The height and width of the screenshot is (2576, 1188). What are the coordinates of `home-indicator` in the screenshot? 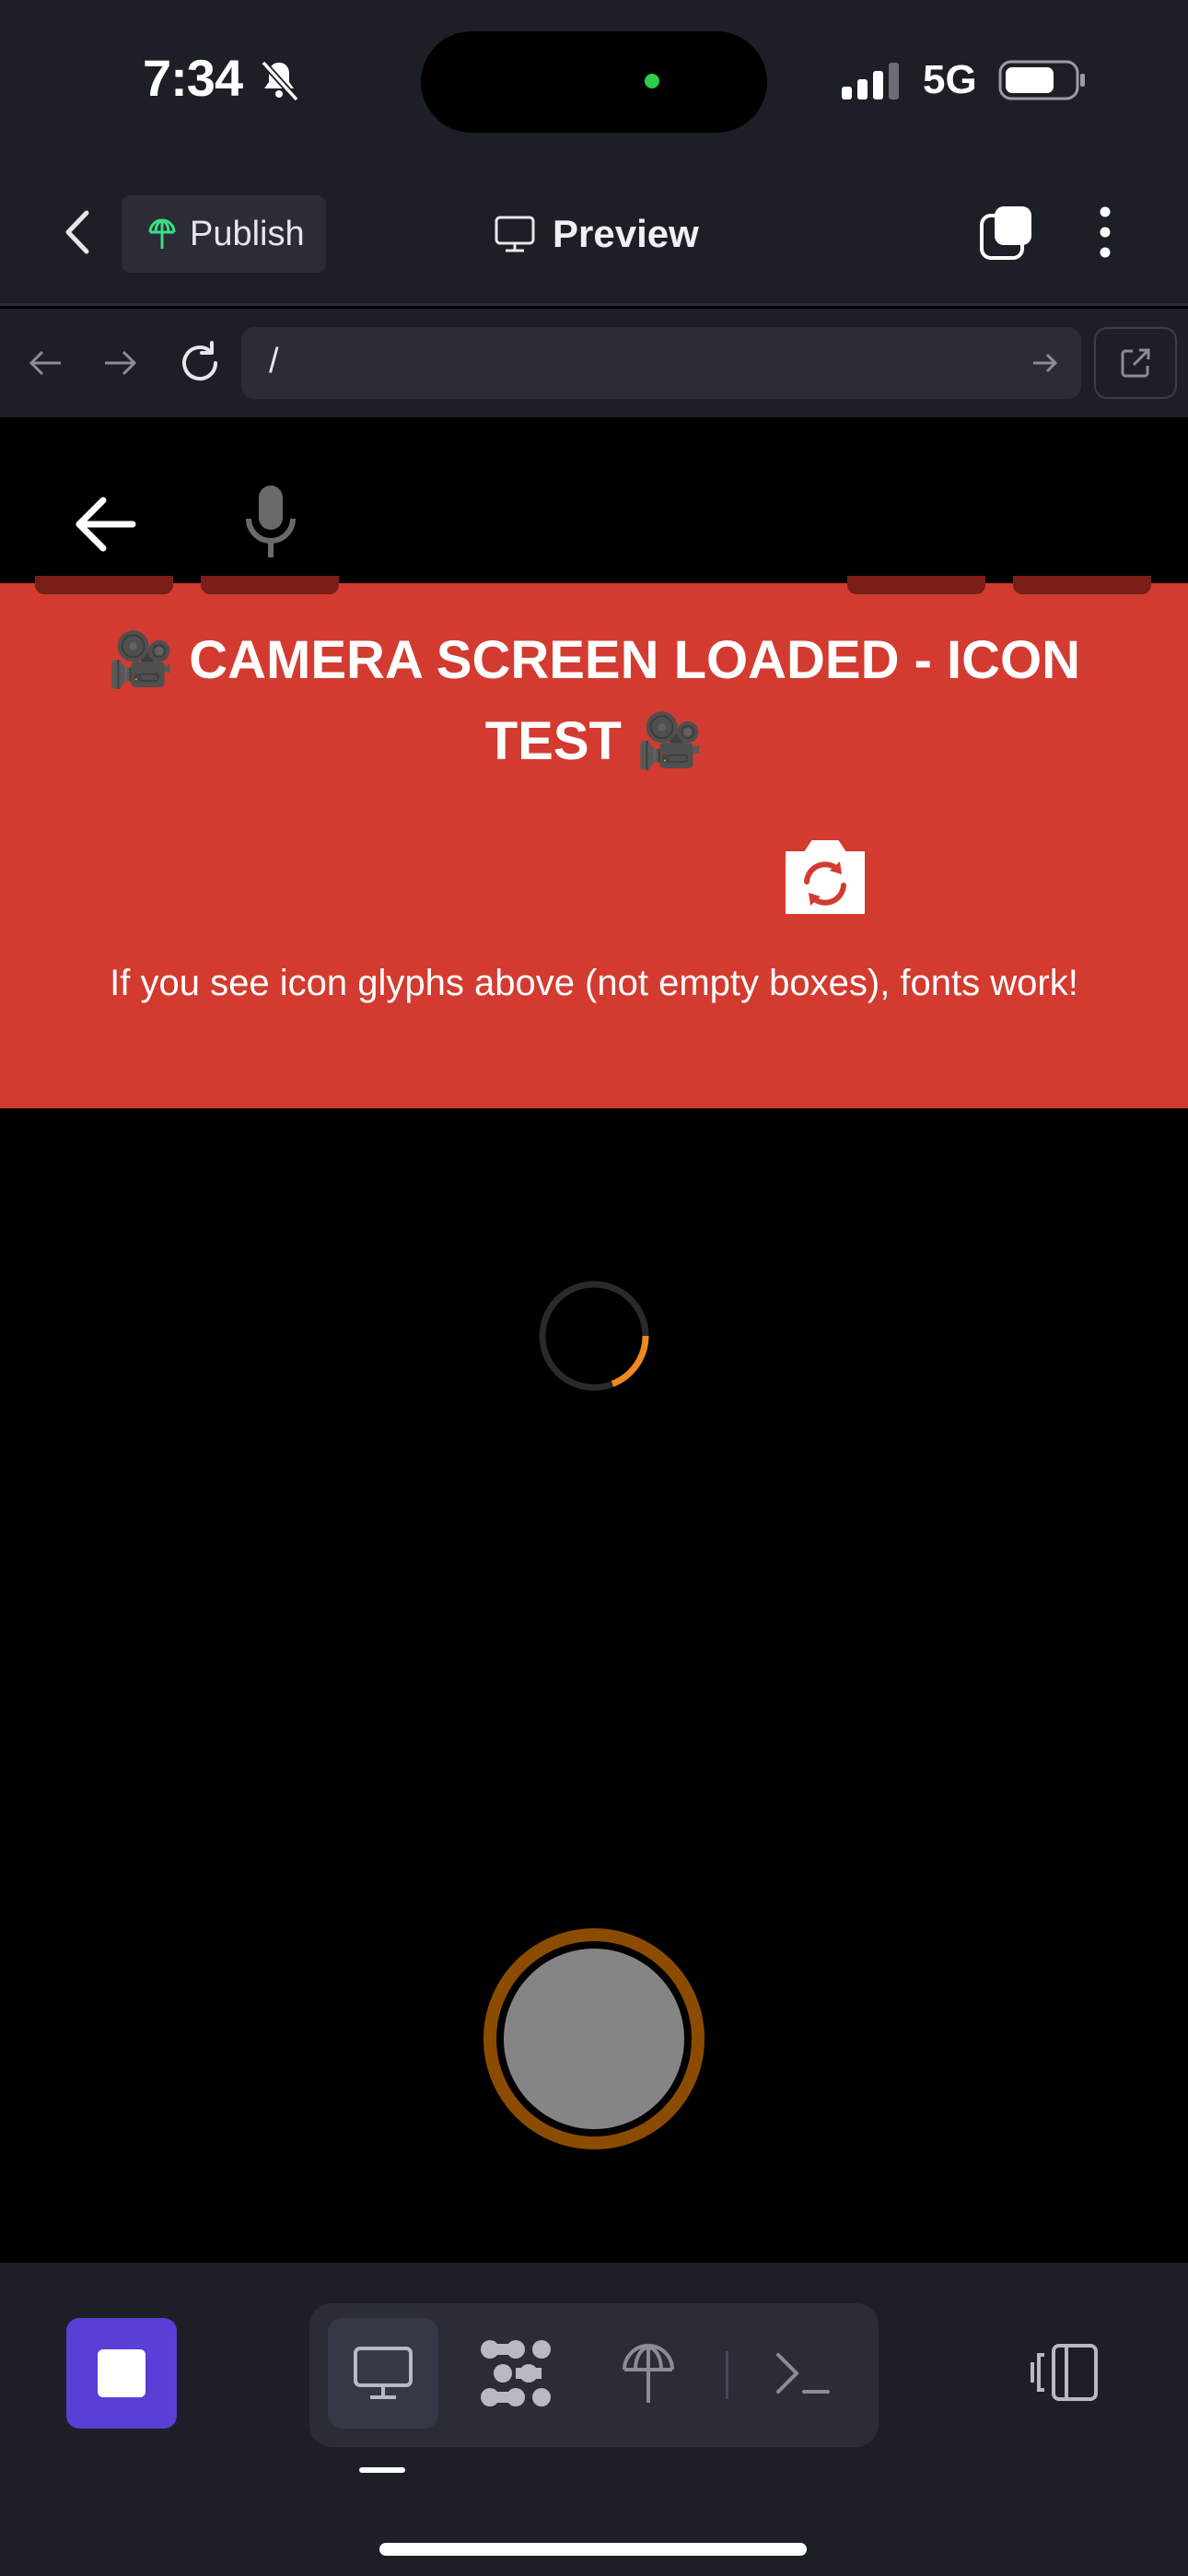 It's located at (593, 2549).